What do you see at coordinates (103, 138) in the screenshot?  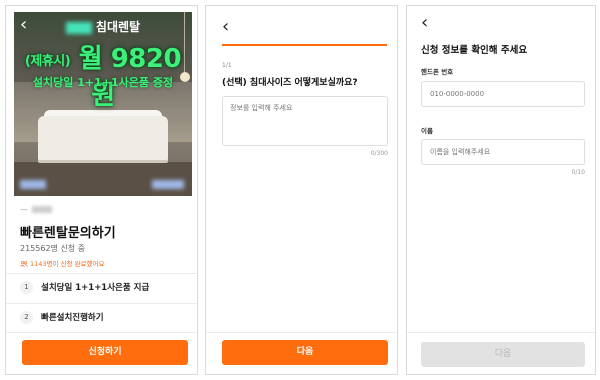 I see `mattress-image` at bounding box center [103, 138].